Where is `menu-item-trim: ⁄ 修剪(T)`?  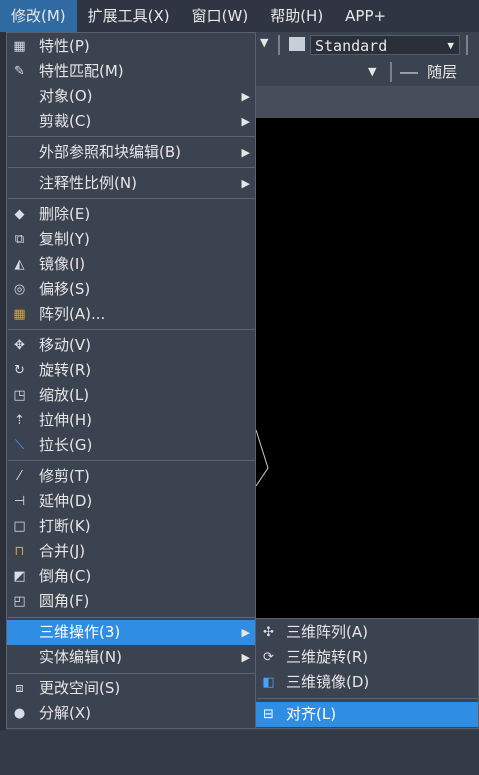
menu-item-trim: ⁄ 修剪(T) is located at coordinates (131, 476).